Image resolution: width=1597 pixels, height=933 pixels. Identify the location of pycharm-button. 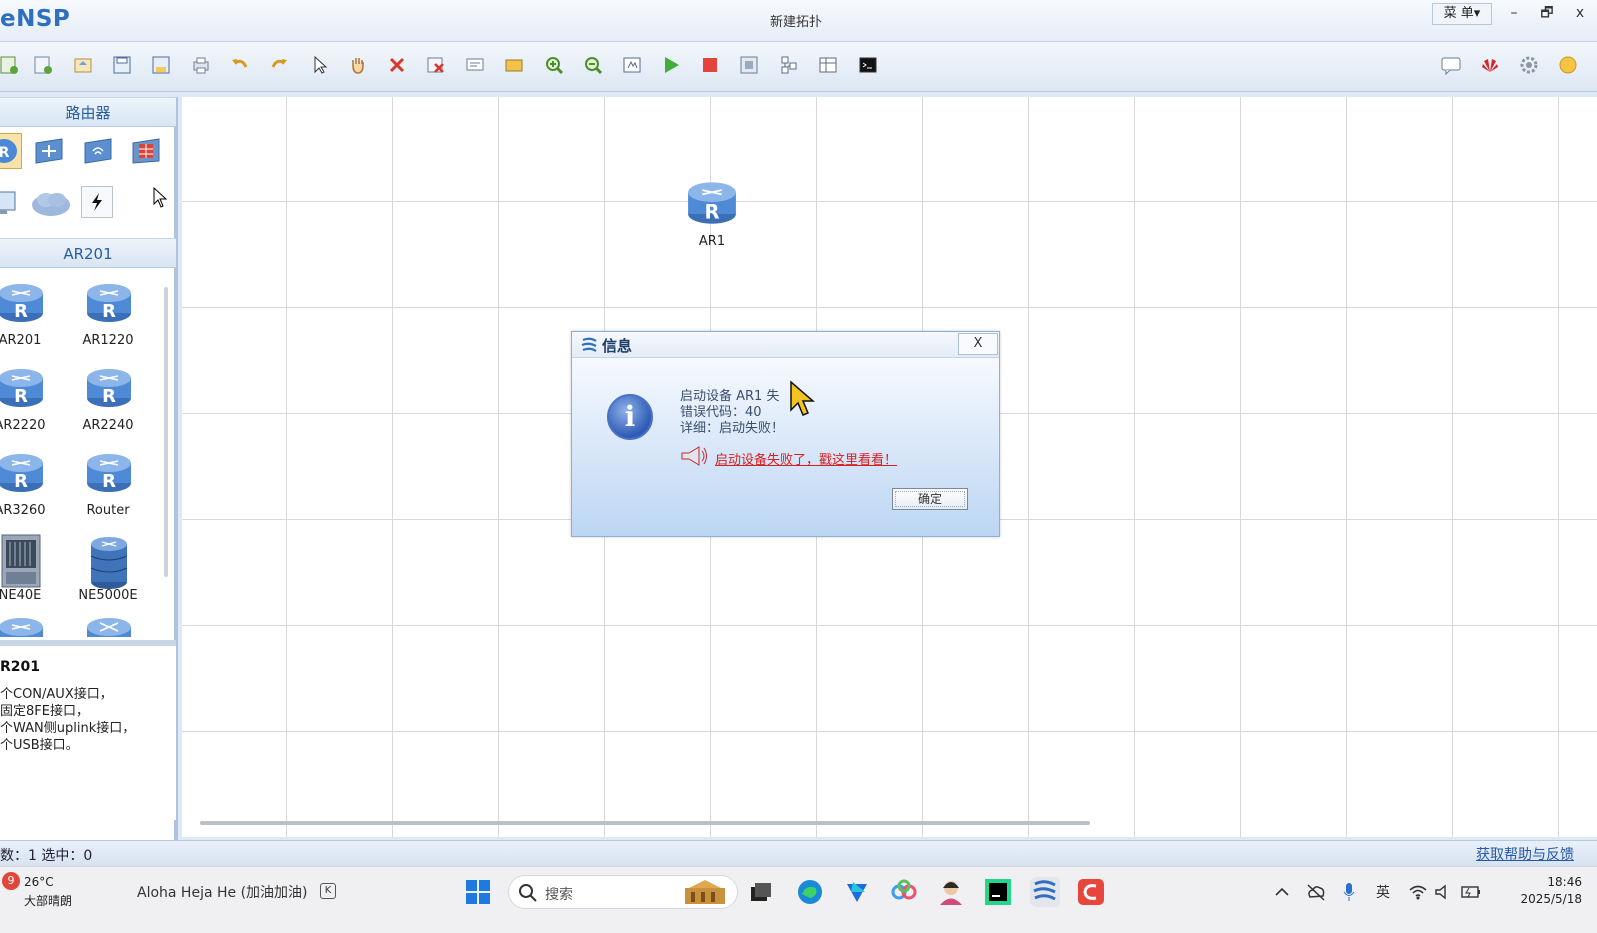
(998, 892).